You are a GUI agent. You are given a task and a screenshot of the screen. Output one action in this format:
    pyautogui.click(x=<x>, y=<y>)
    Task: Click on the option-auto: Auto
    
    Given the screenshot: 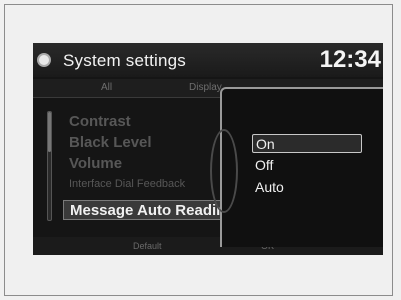 What is the action you would take?
    pyautogui.click(x=307, y=187)
    